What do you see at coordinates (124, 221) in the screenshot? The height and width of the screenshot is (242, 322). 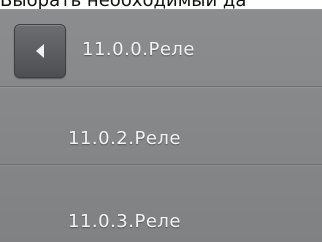 I see `menu-item-label: 11.0.3.Реле` at bounding box center [124, 221].